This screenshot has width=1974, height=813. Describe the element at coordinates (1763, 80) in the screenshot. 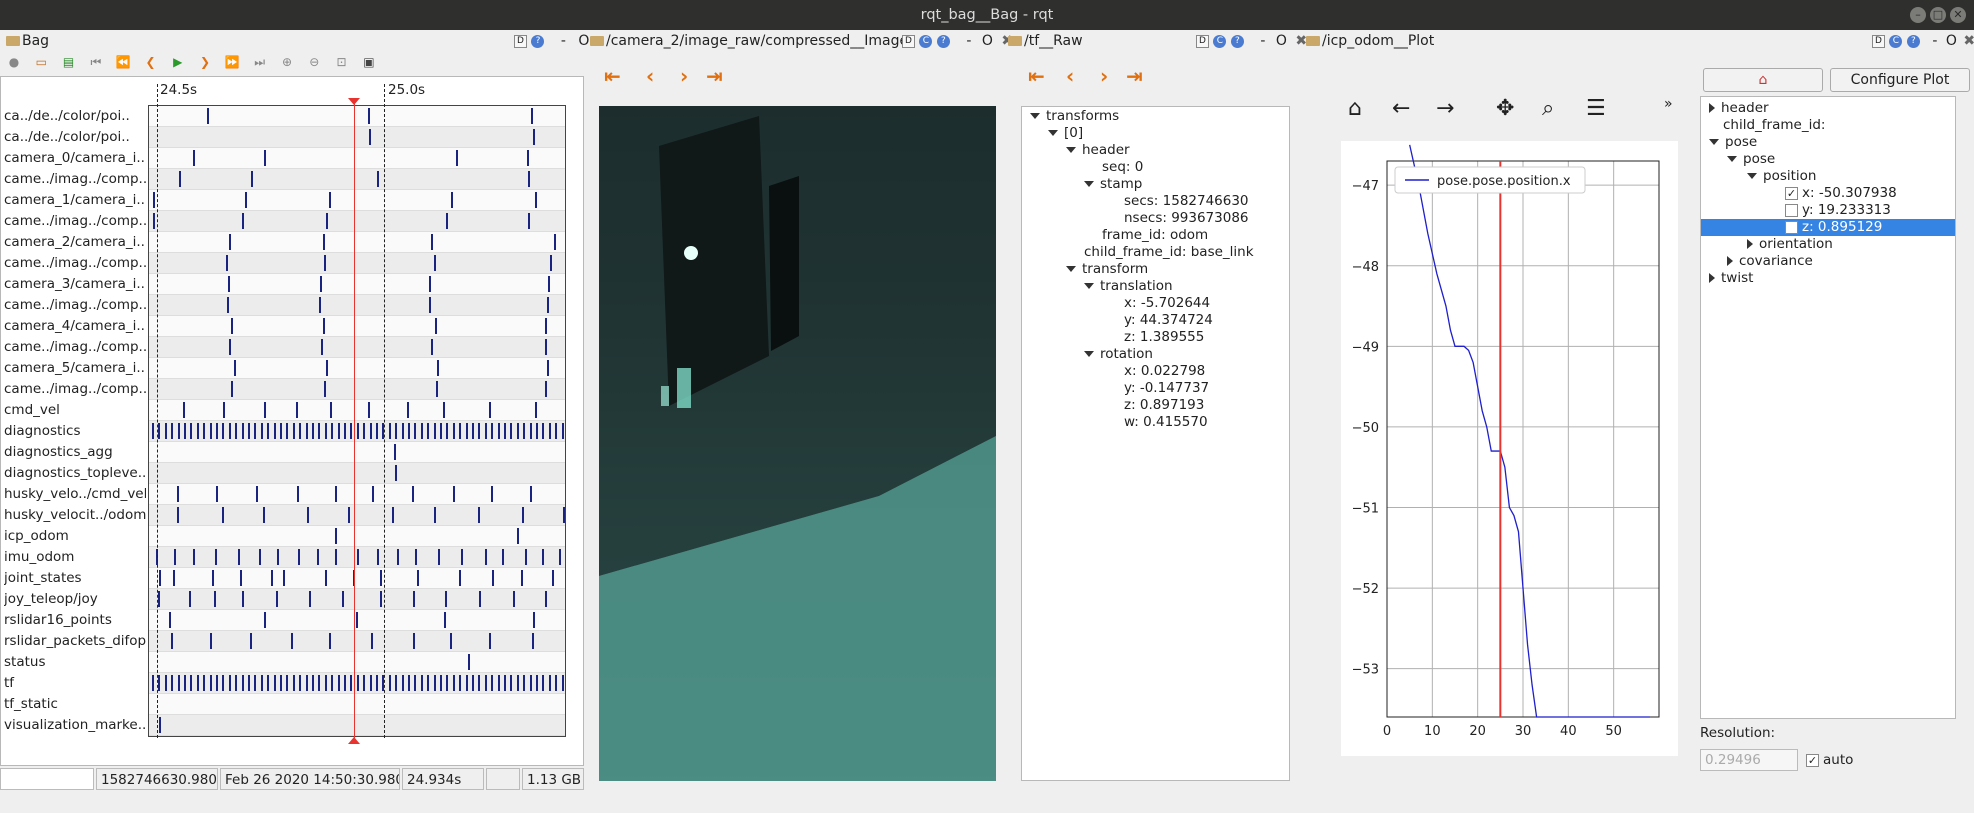

I see `home-button: ⌂` at that location.